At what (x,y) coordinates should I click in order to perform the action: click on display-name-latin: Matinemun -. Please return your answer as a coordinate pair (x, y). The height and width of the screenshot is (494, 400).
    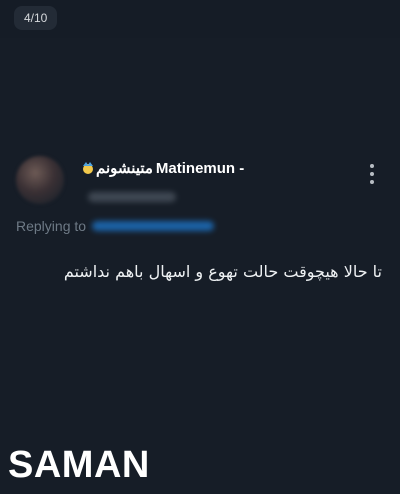
    Looking at the image, I should click on (200, 168).